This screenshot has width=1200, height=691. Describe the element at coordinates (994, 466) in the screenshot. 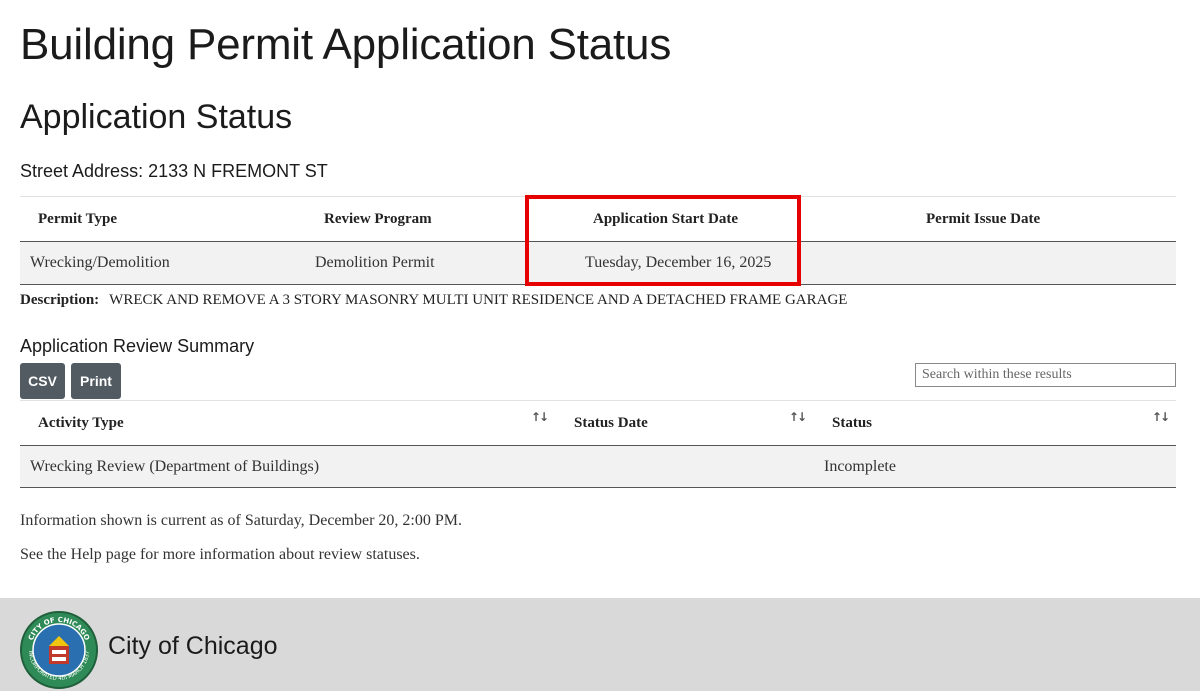

I see `cell-status: Incomplete` at that location.